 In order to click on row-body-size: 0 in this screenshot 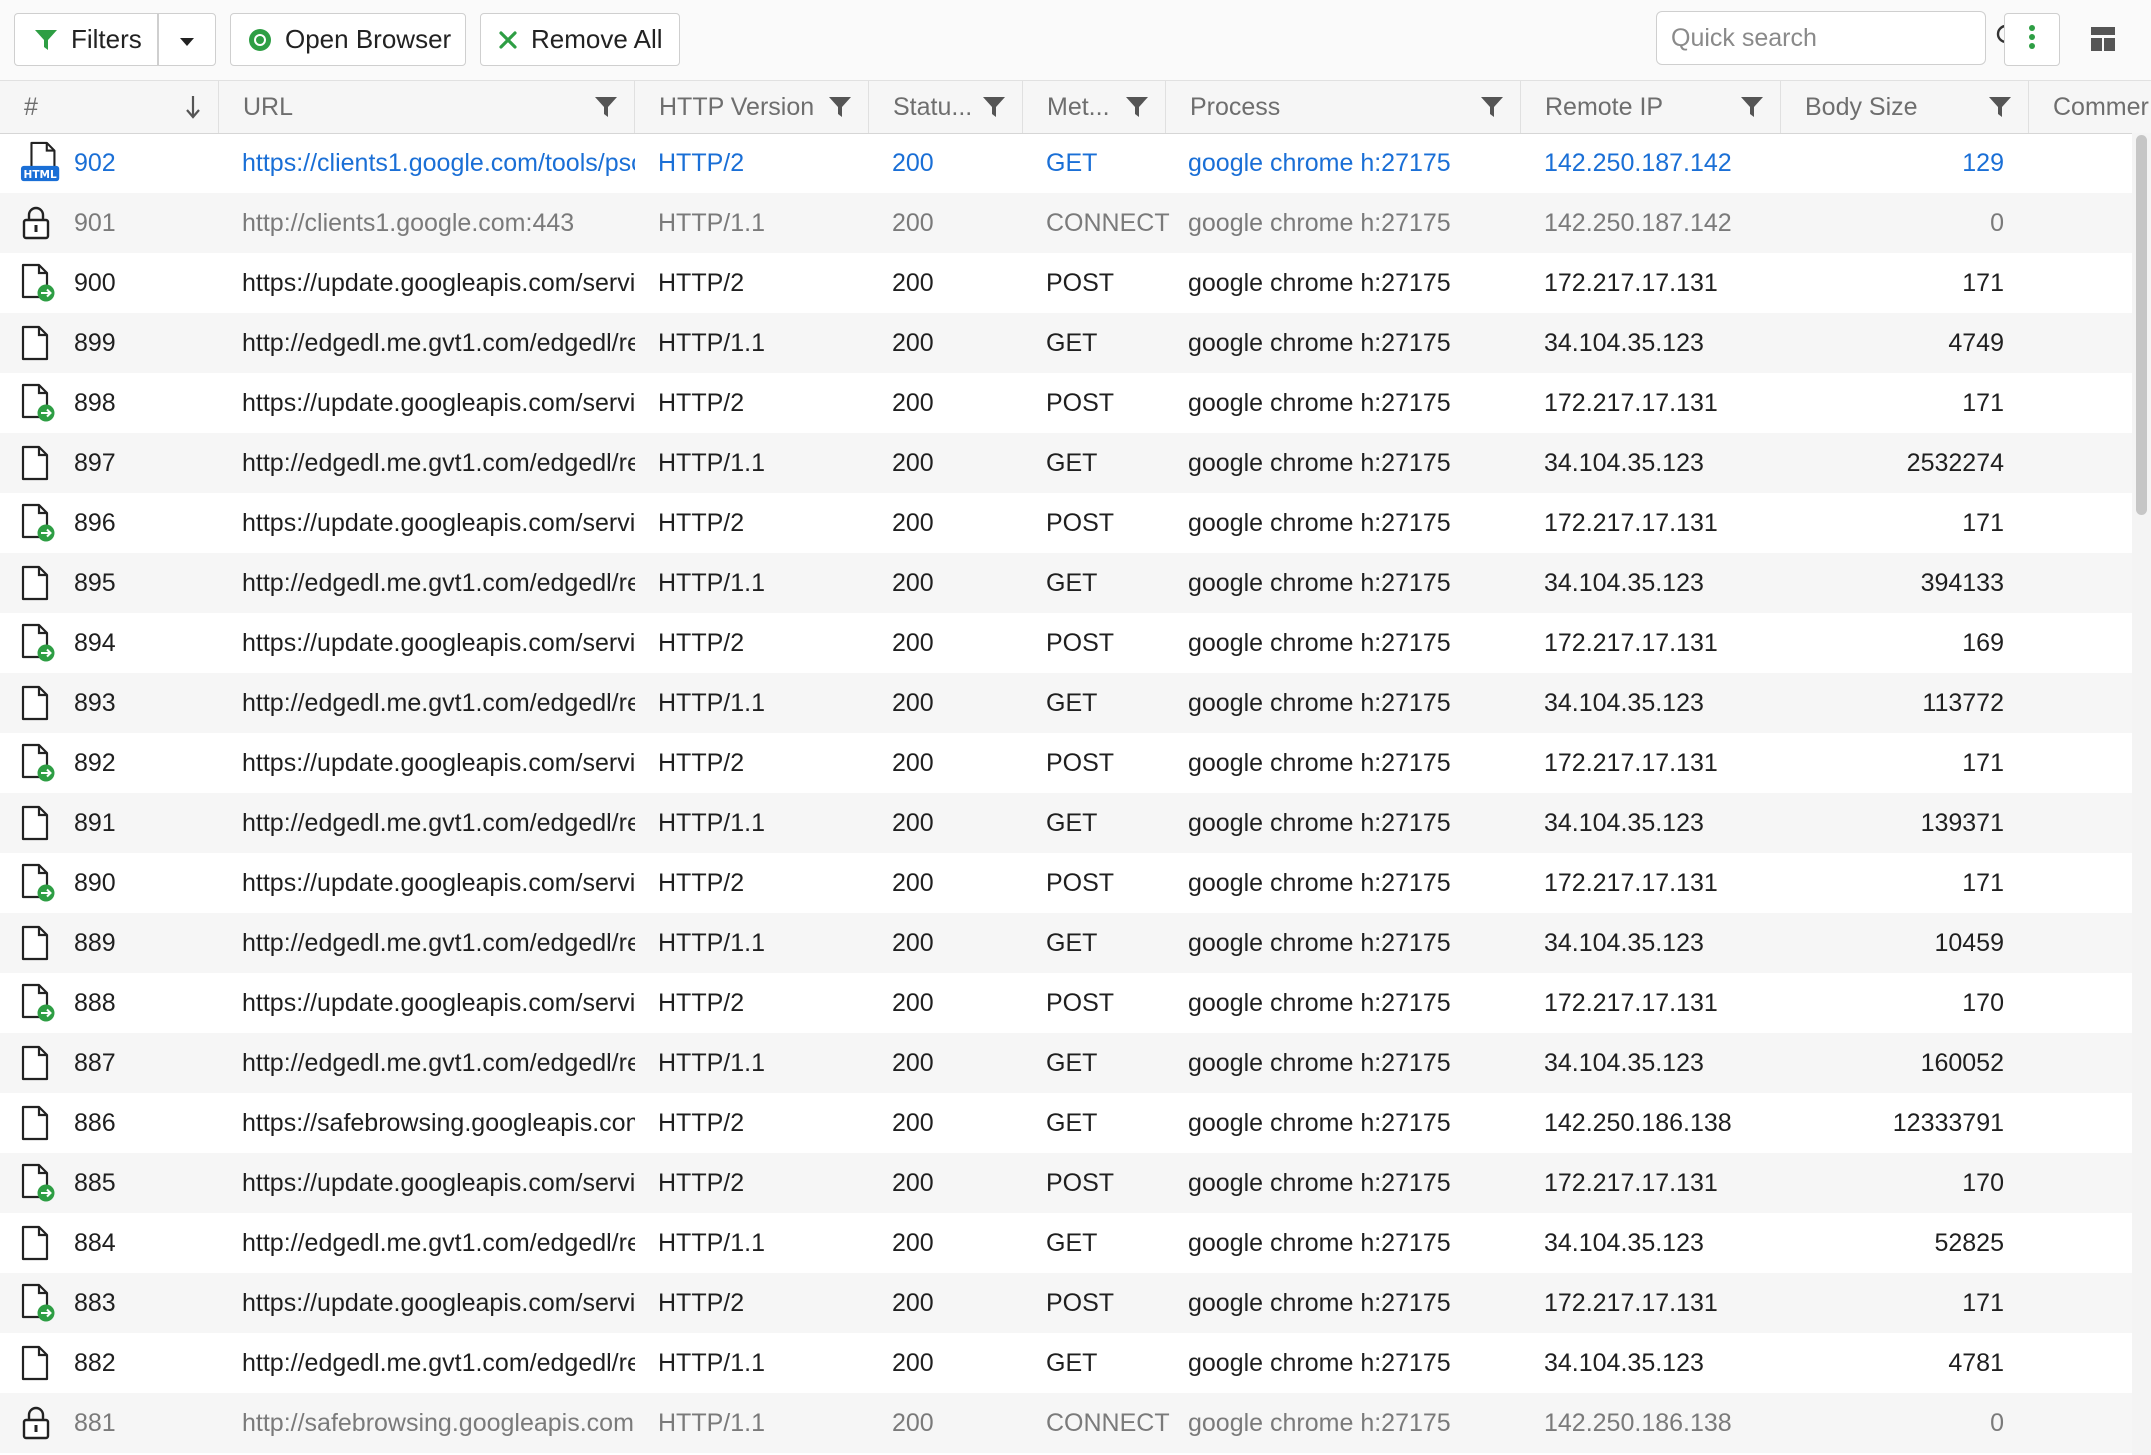, I will do `click(1997, 223)`.